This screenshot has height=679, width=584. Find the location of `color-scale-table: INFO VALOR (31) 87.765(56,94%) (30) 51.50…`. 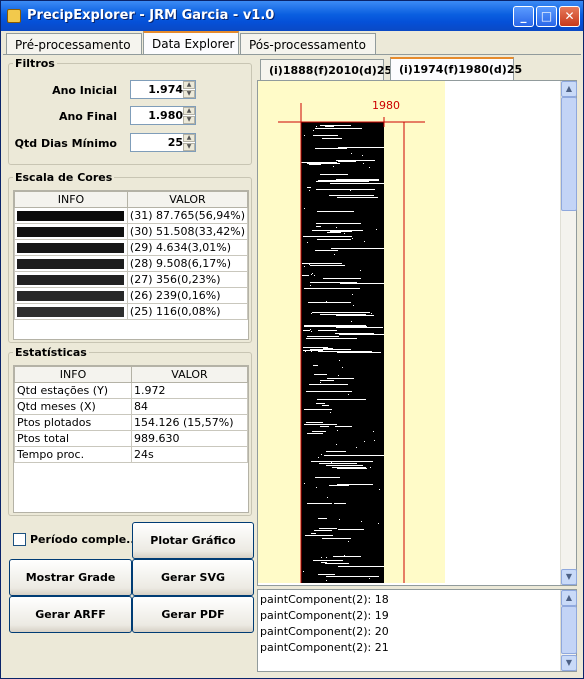

color-scale-table: INFO VALOR (31) 87.765(56,94%) (30) 51.50… is located at coordinates (131, 255).